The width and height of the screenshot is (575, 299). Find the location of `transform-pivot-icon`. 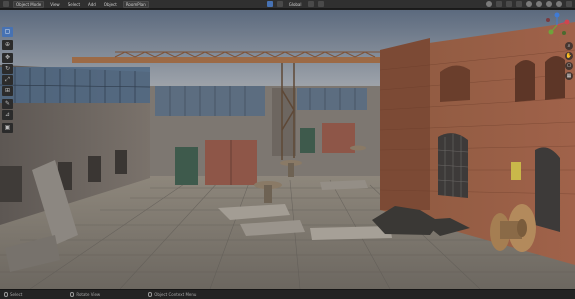

transform-pivot-icon is located at coordinates (269, 4).